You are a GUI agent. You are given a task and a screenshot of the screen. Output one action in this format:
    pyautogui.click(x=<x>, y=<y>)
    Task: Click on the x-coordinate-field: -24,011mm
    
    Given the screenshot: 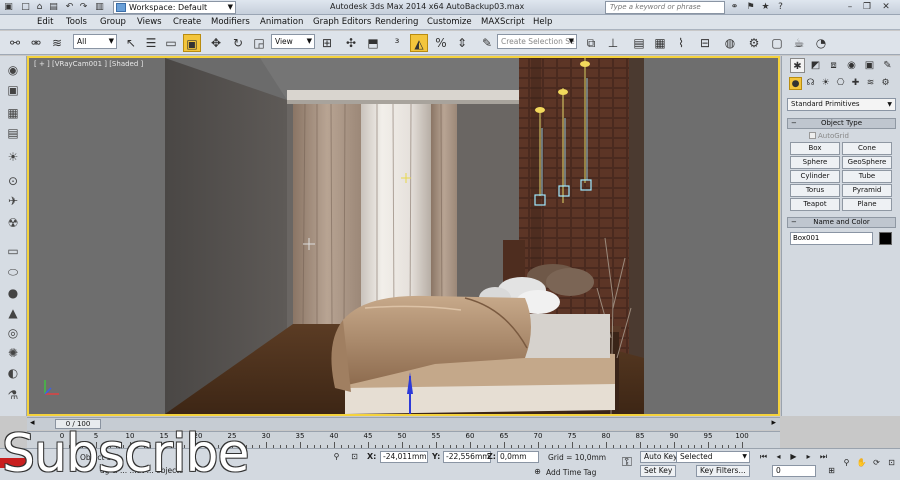 What is the action you would take?
    pyautogui.click(x=404, y=457)
    